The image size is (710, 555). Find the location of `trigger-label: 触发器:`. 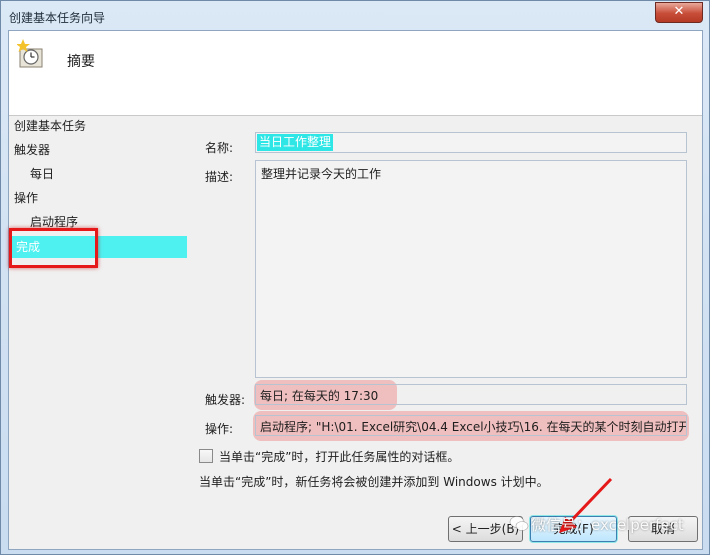

trigger-label: 触发器: is located at coordinates (225, 400).